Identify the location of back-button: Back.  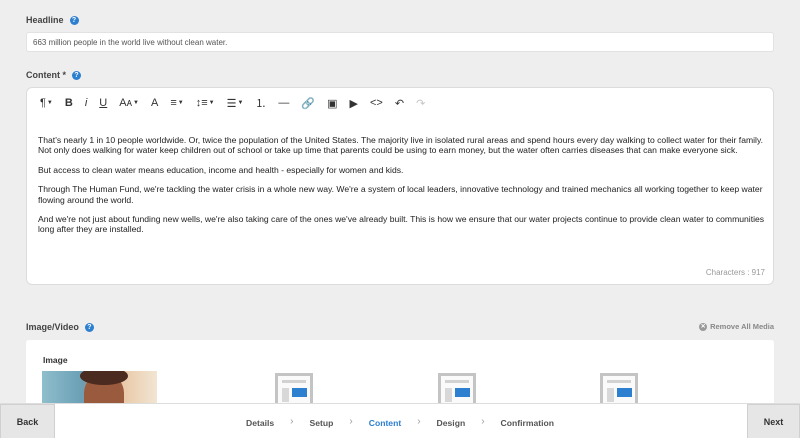
(27, 421).